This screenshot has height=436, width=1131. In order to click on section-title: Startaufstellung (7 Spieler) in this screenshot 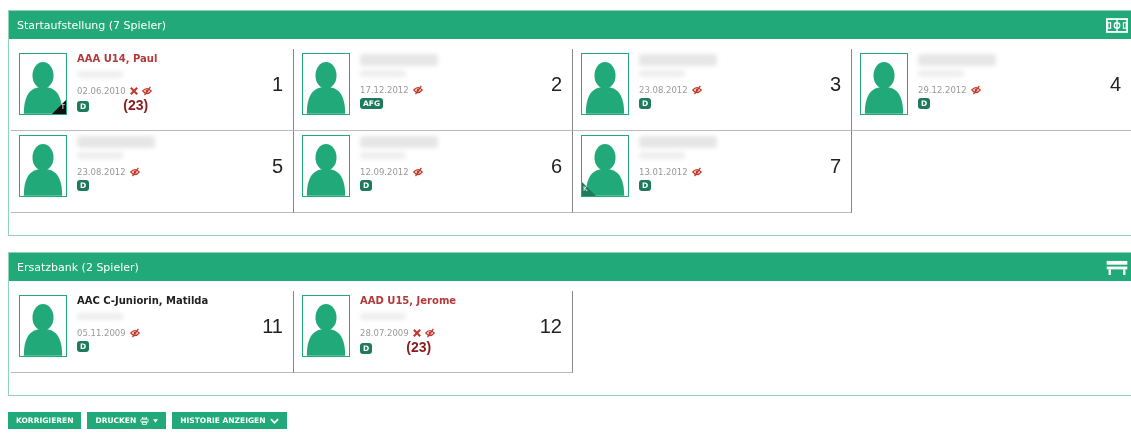, I will do `click(91, 25)`.